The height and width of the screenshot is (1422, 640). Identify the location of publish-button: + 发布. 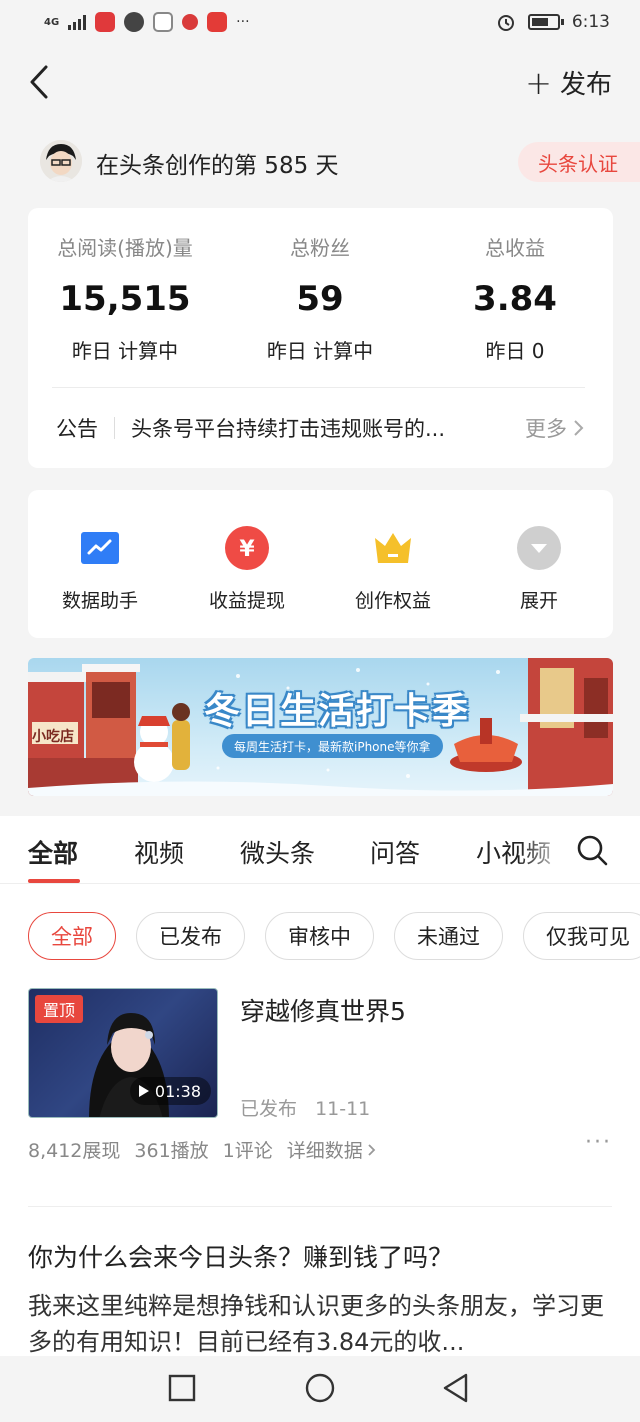
(568, 82).